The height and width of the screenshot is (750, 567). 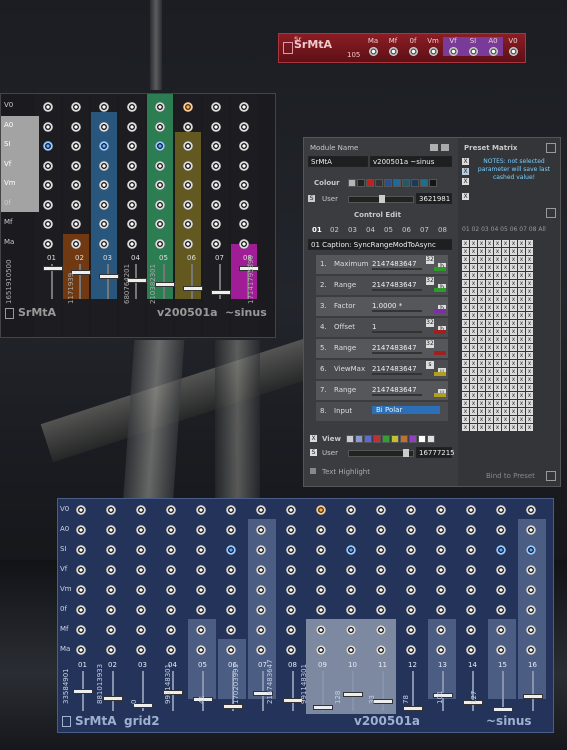 I want to click on strip-port: Vm, so click(x=433, y=46).